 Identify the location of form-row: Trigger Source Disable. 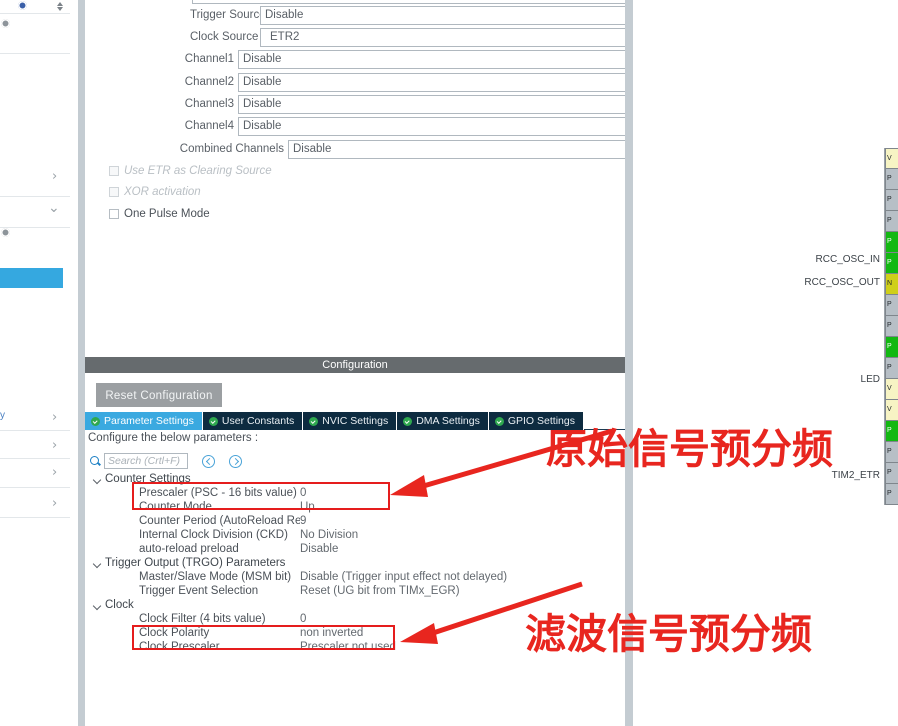
(355, 15).